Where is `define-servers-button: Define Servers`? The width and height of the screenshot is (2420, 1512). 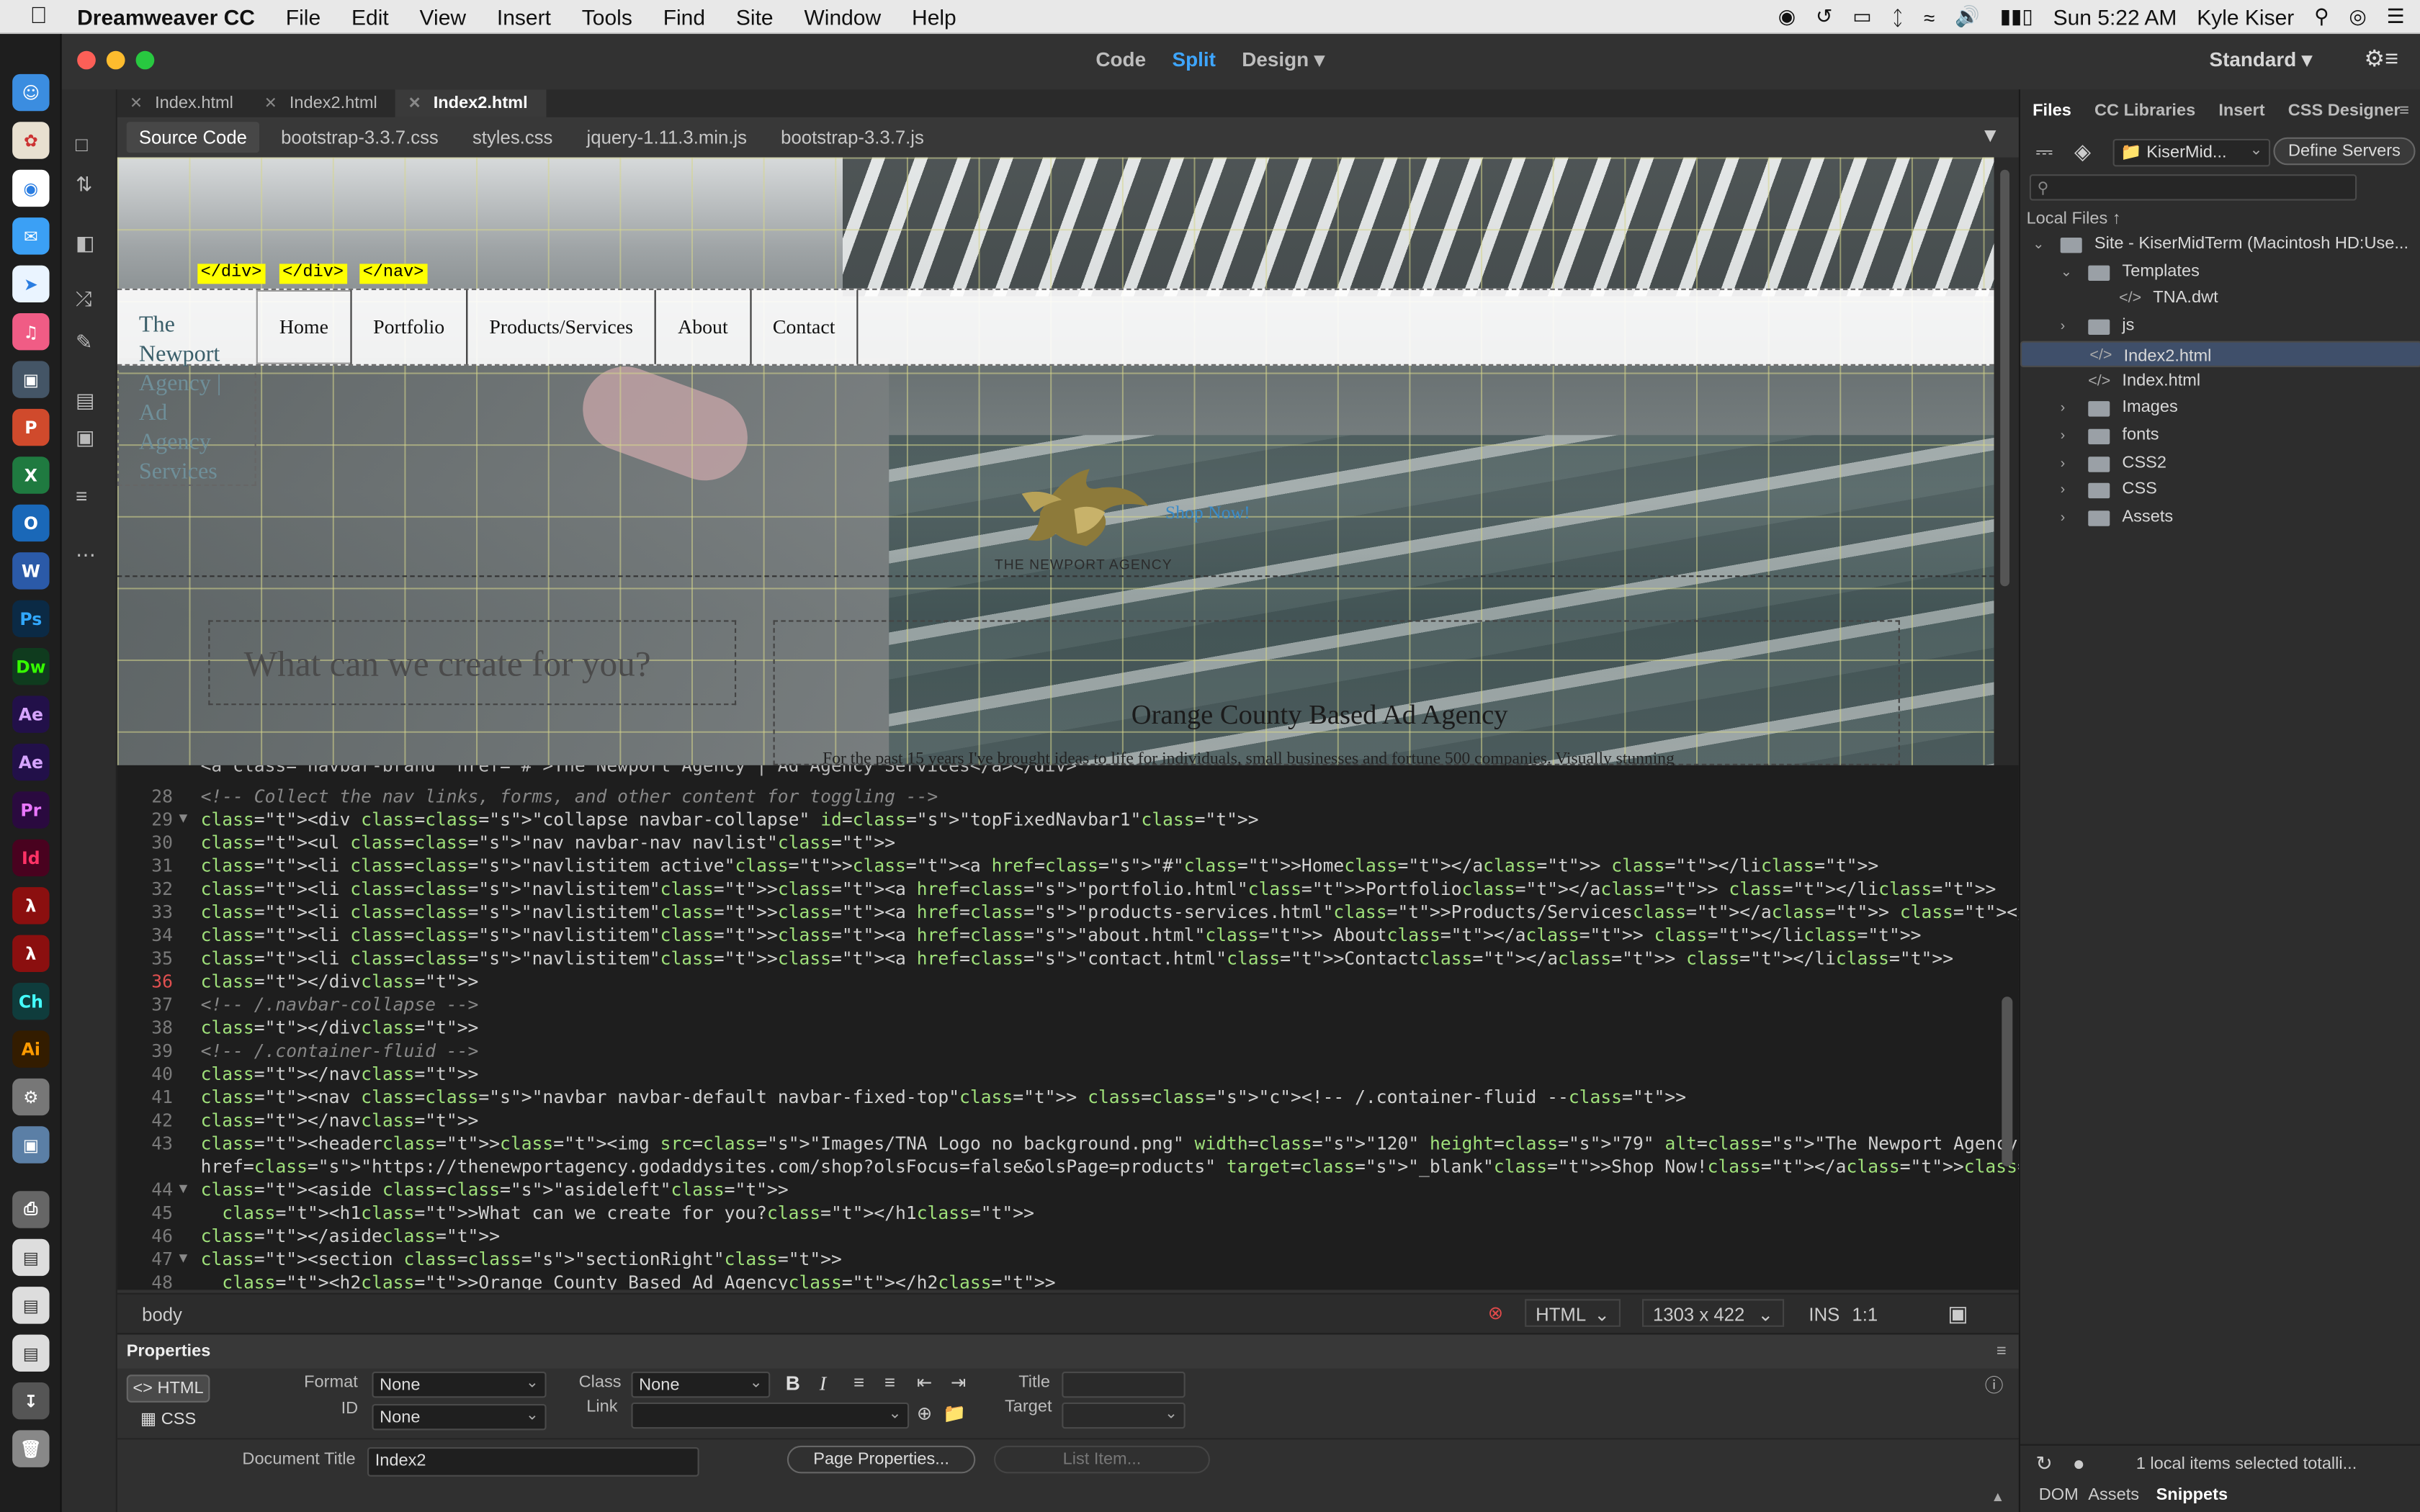 define-servers-button: Define Servers is located at coordinates (2344, 151).